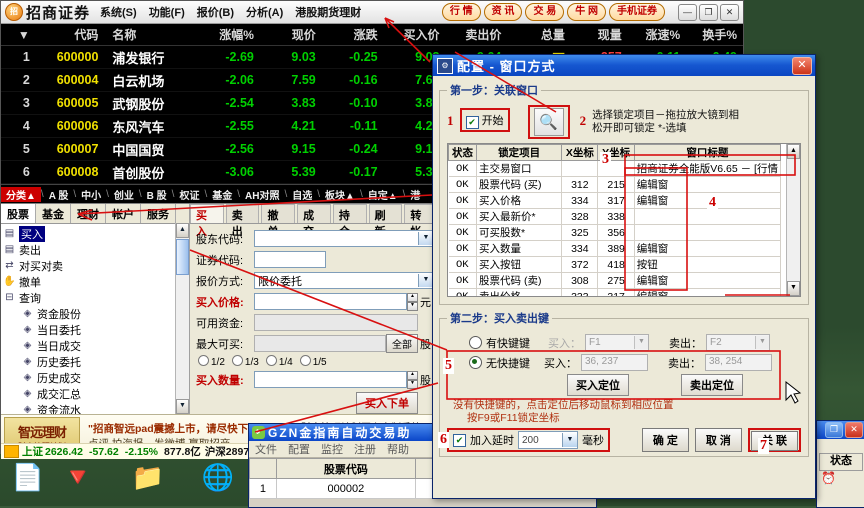 Image resolution: width=864 pixels, height=508 pixels. What do you see at coordinates (158, 213) in the screenshot?
I see `left-tab-4: 服务` at bounding box center [158, 213].